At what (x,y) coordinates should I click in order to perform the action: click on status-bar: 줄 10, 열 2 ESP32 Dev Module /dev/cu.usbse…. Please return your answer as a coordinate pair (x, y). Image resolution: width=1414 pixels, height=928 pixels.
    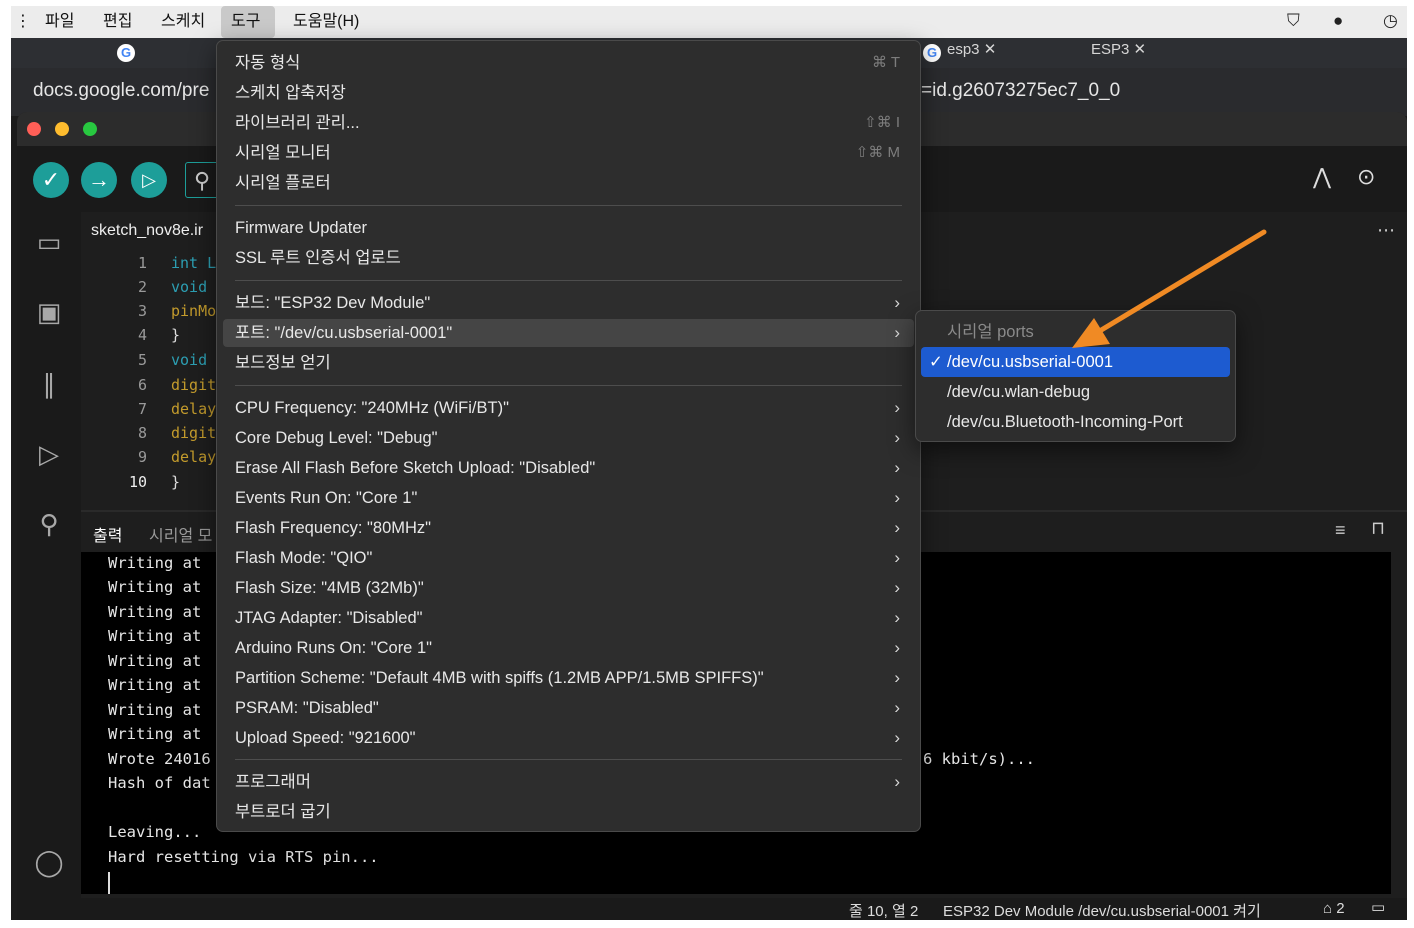
    Looking at the image, I should click on (712, 909).